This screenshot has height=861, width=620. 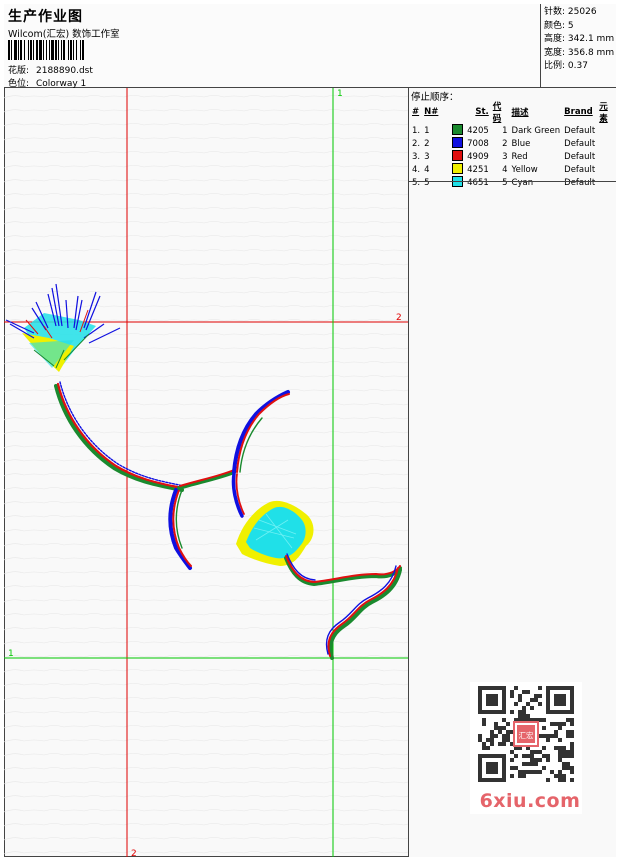 What do you see at coordinates (427, 130) in the screenshot?
I see `cell-n: 1` at bounding box center [427, 130].